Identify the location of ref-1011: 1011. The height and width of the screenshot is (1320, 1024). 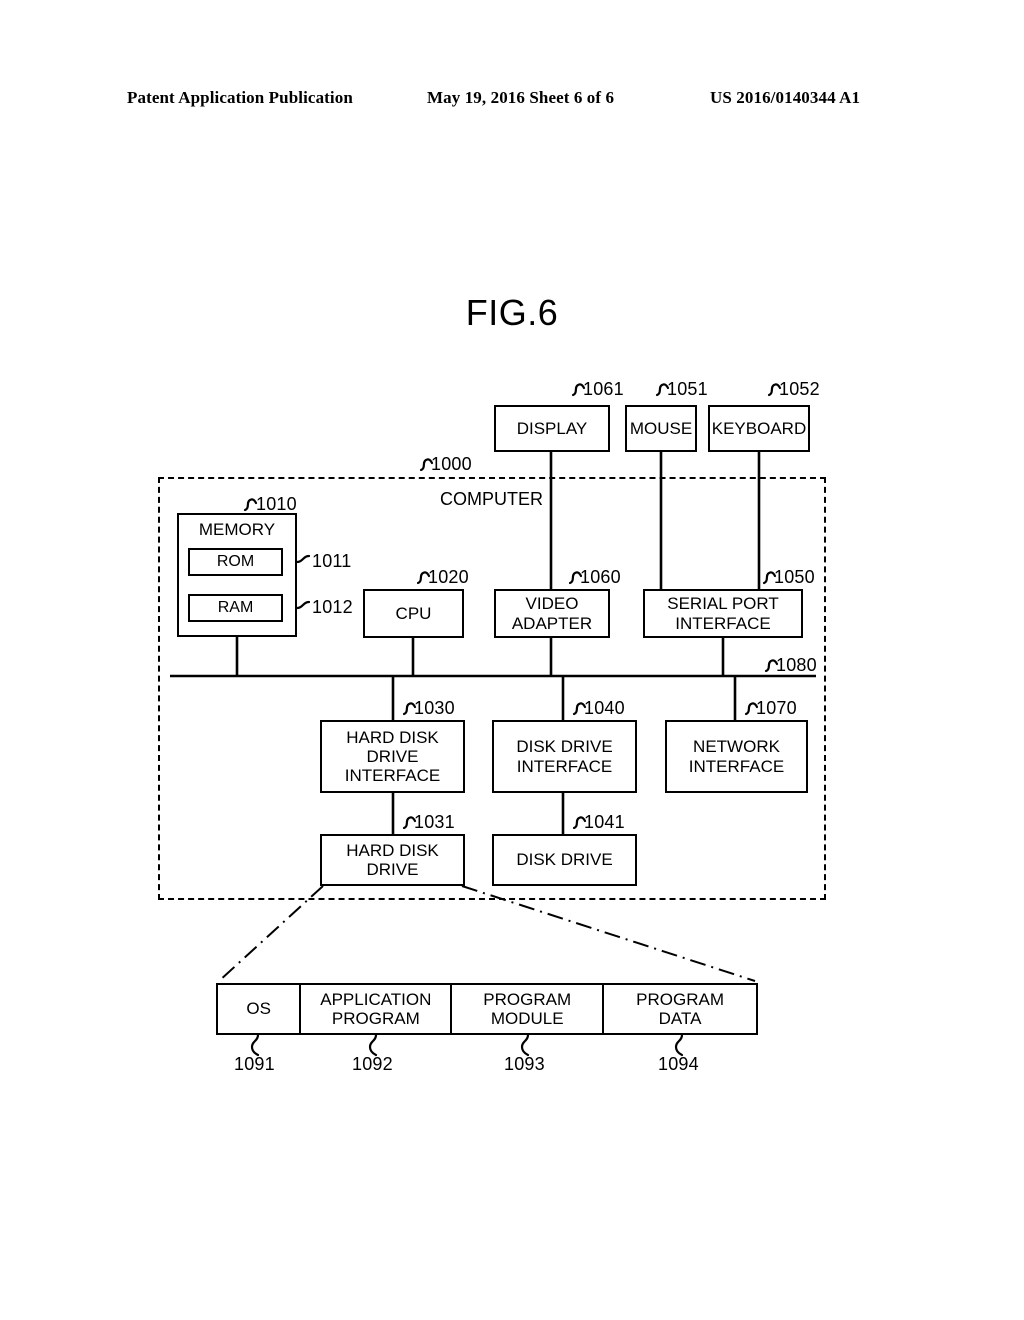
(332, 561).